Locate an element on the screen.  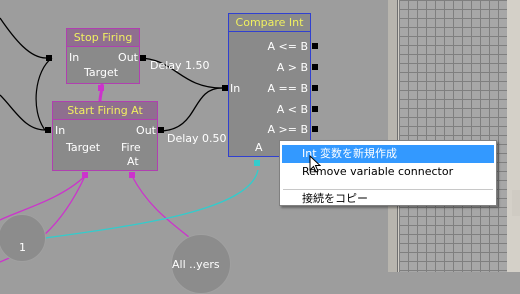
start-target-label: Target is located at coordinates (83, 147).